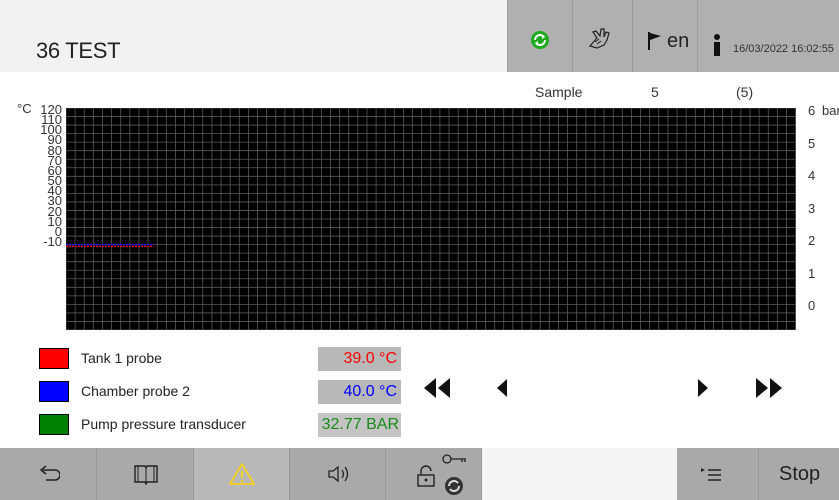 Image resolution: width=839 pixels, height=500 pixels. Describe the element at coordinates (599, 38) in the screenshot. I see `hand-gesture-icon` at that location.